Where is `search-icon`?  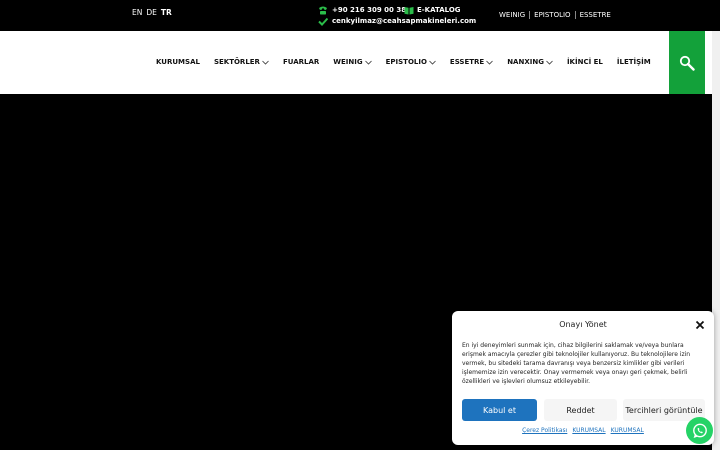 search-icon is located at coordinates (687, 63).